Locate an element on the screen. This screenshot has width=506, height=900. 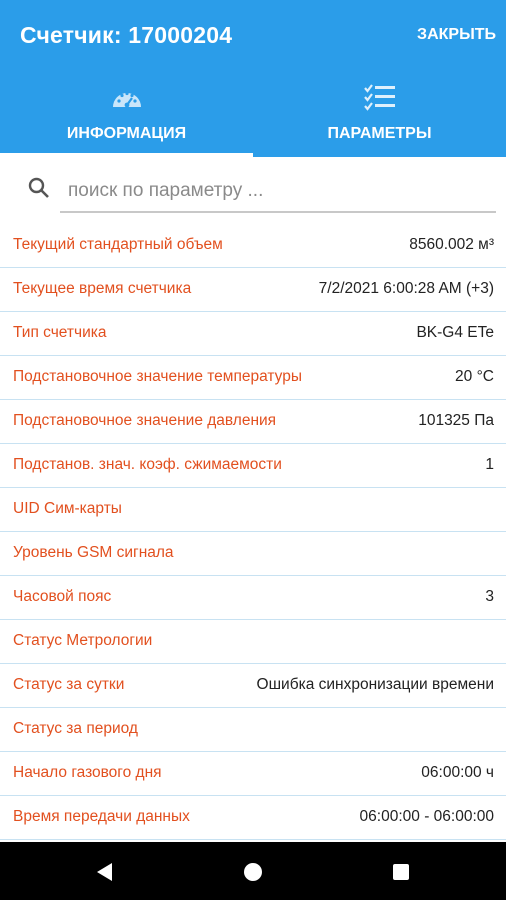
parameter-value: Ошибка синхронизации времени is located at coordinates (375, 684).